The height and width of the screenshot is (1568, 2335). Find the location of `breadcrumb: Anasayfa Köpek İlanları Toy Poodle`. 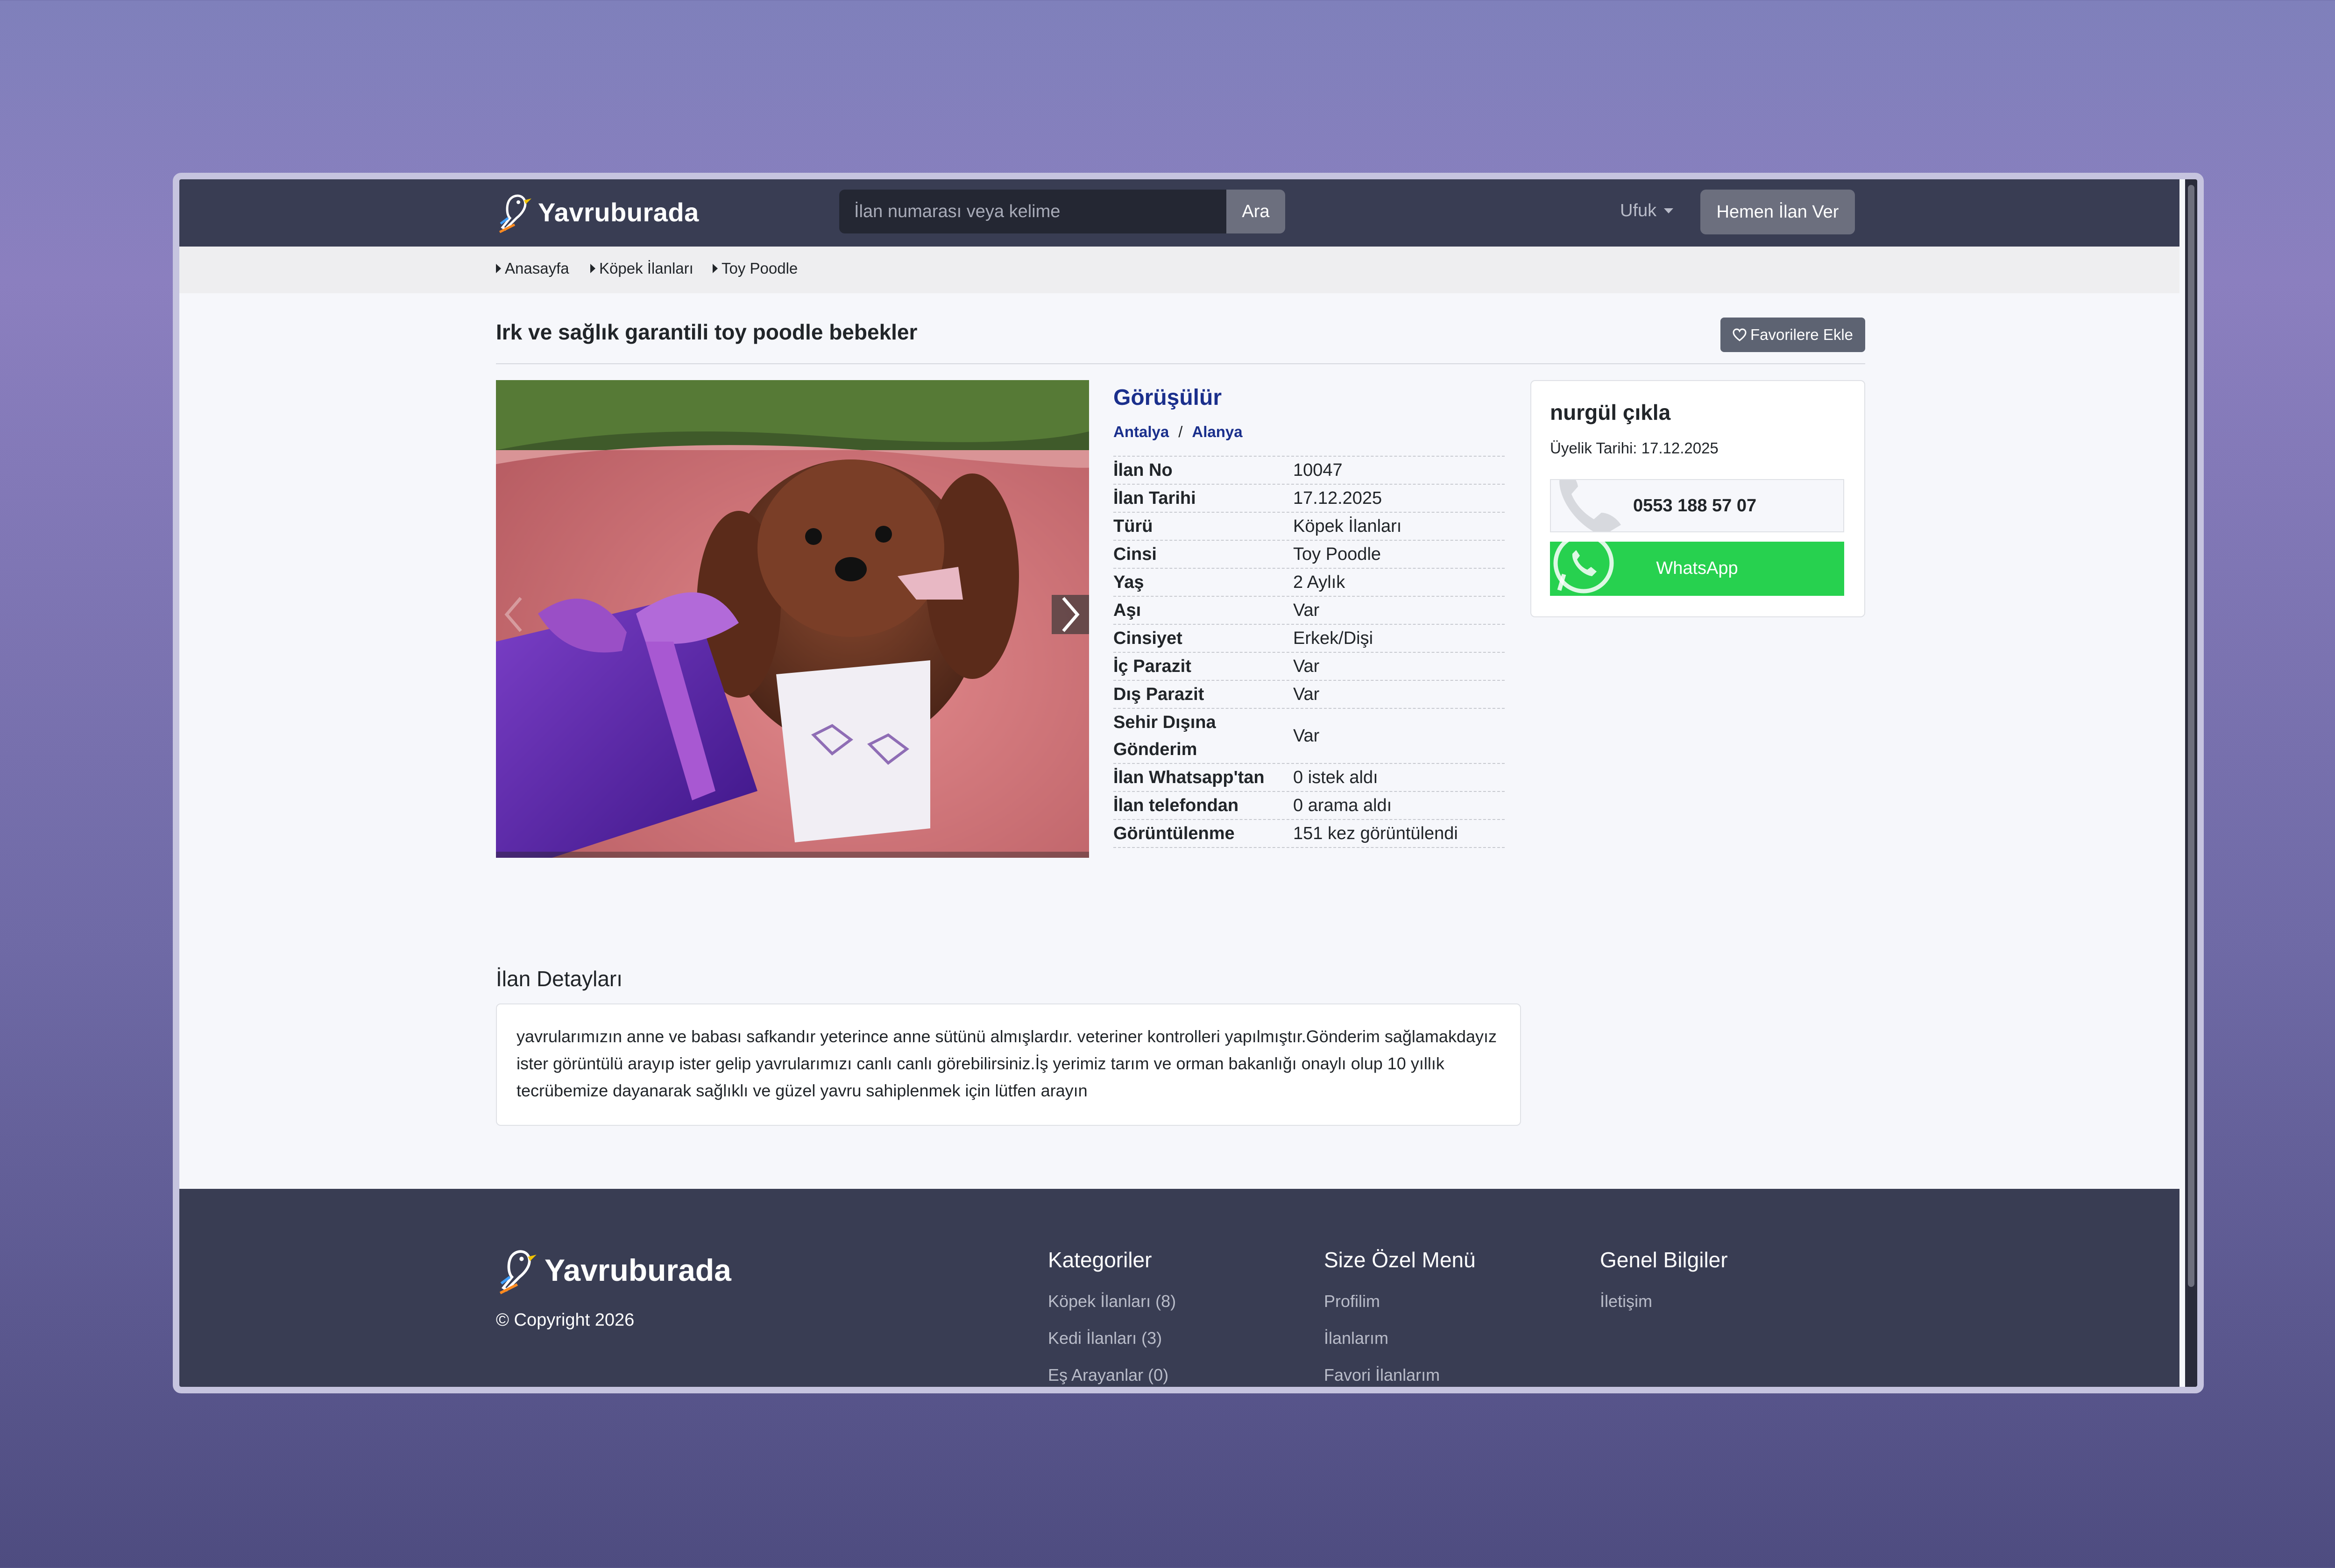

breadcrumb: Anasayfa Köpek İlanları Toy Poodle is located at coordinates (1179, 270).